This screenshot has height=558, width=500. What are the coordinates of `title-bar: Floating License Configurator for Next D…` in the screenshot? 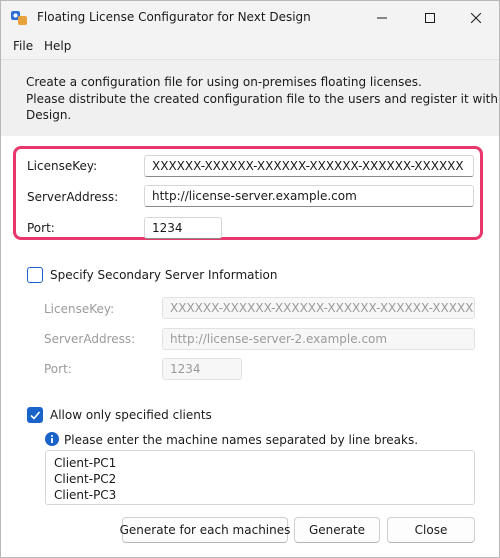 It's located at (250, 18).